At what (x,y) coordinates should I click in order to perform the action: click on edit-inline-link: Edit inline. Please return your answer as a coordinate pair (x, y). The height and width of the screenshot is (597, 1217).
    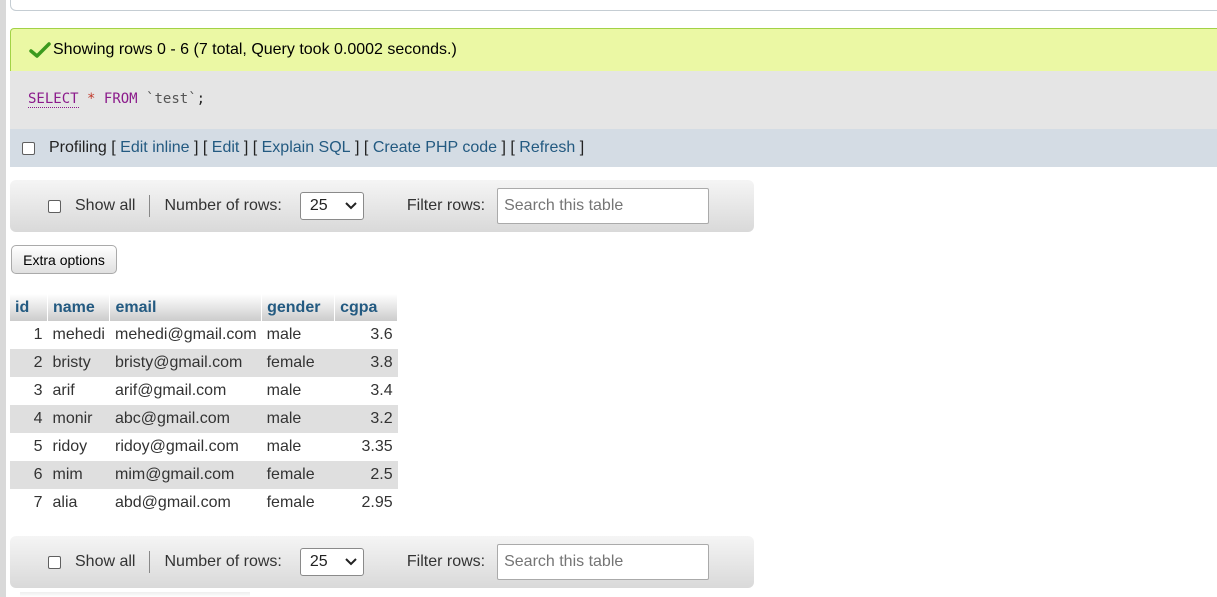
    Looking at the image, I should click on (154, 148).